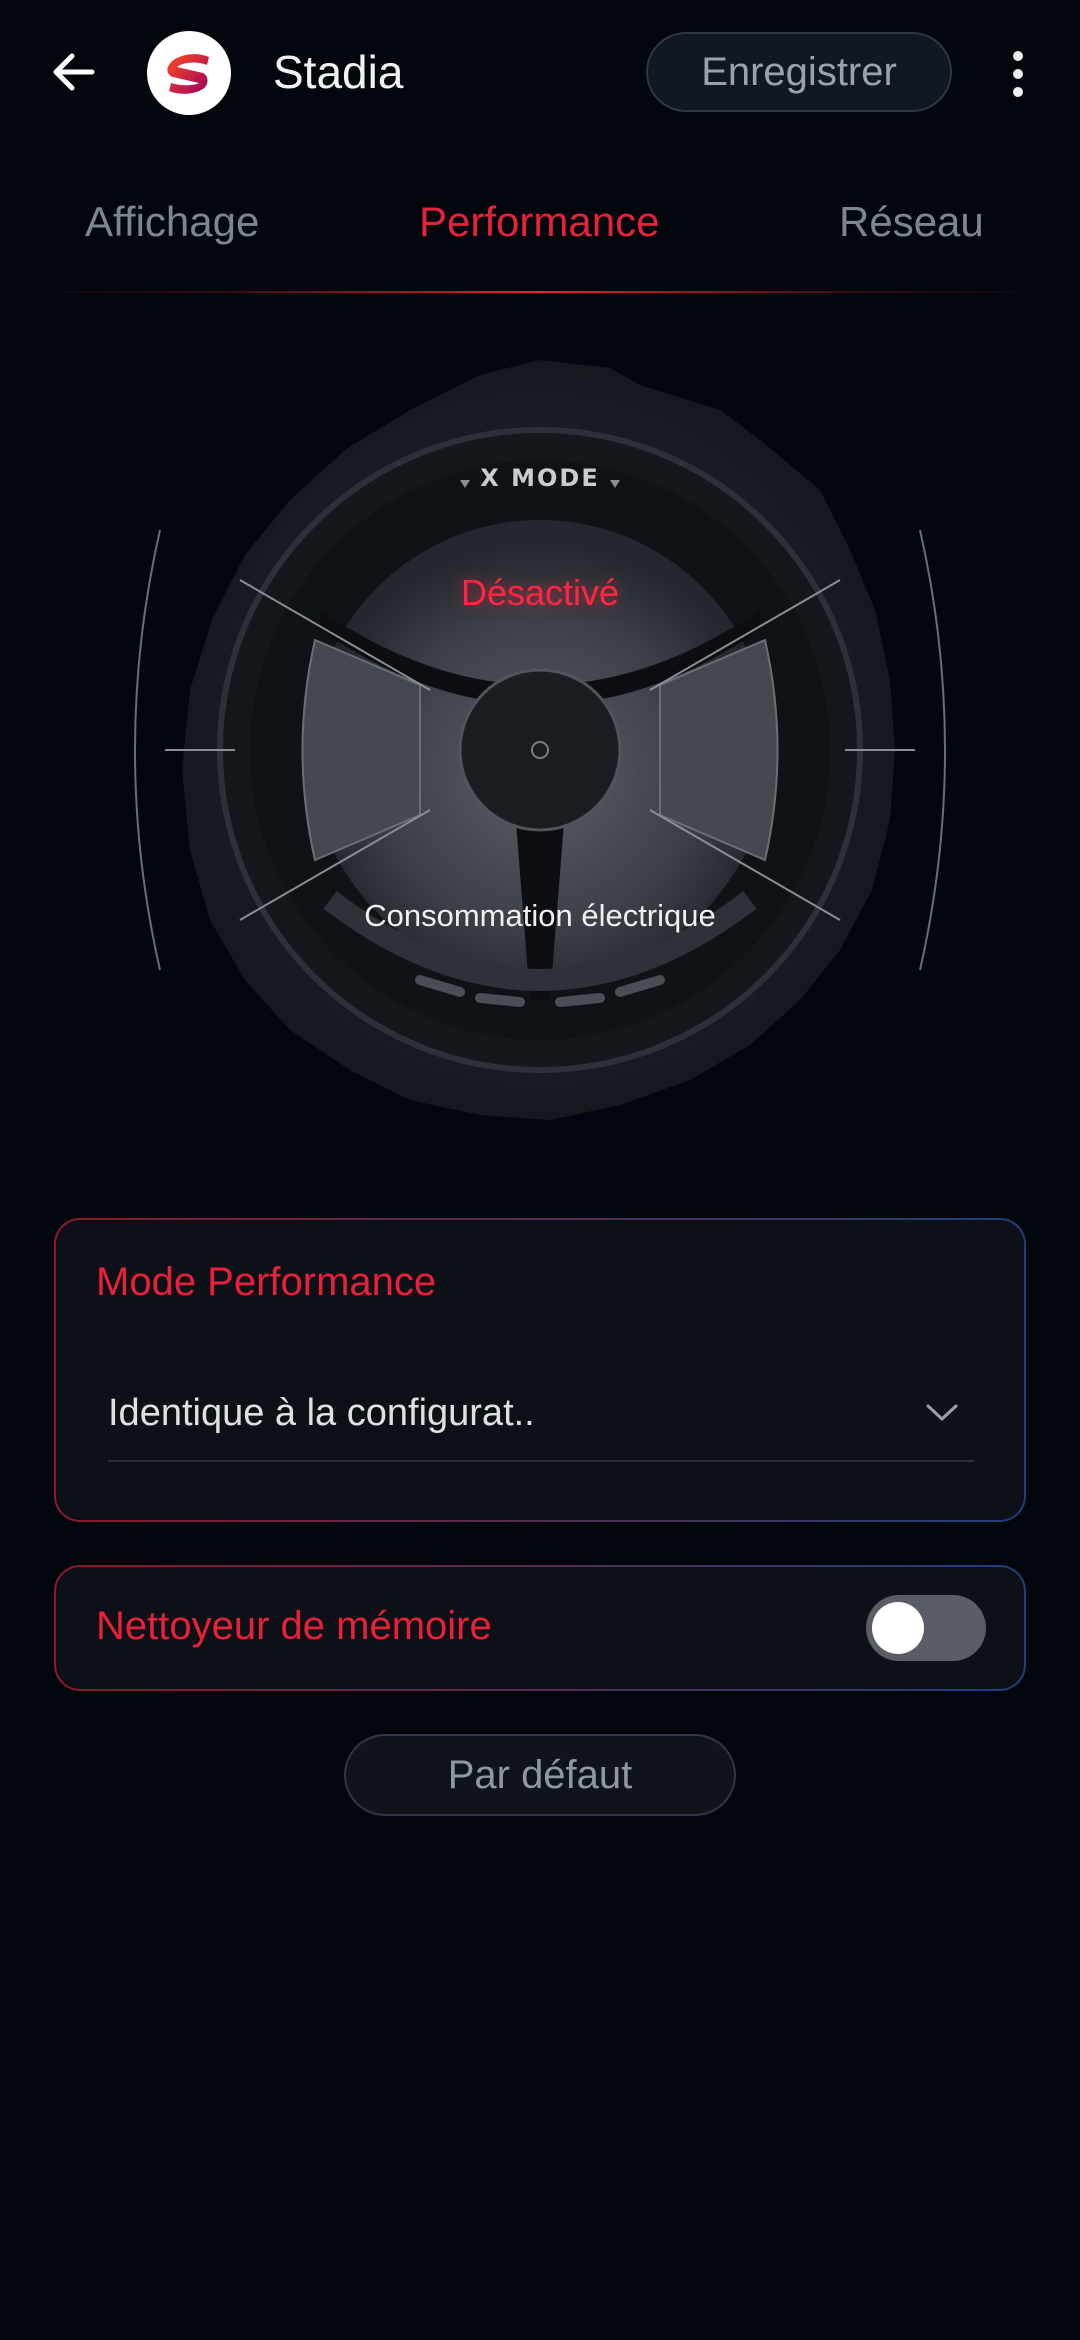 Image resolution: width=1080 pixels, height=2340 pixels. I want to click on arrow-left-icon, so click(74, 72).